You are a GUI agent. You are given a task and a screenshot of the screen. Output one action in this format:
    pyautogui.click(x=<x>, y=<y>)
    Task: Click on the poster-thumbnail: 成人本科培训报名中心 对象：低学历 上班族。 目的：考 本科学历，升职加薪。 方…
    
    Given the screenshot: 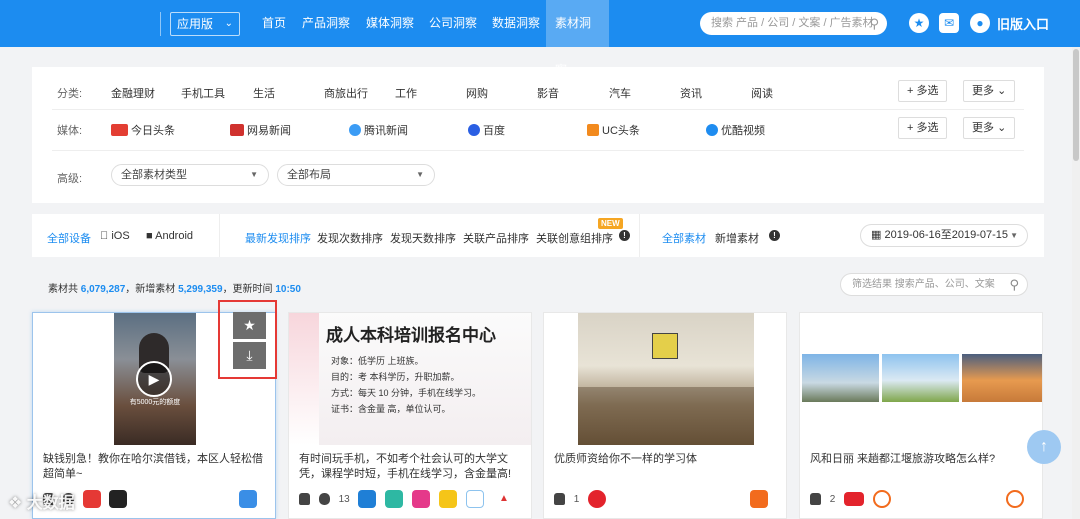 What is the action you would take?
    pyautogui.click(x=410, y=379)
    